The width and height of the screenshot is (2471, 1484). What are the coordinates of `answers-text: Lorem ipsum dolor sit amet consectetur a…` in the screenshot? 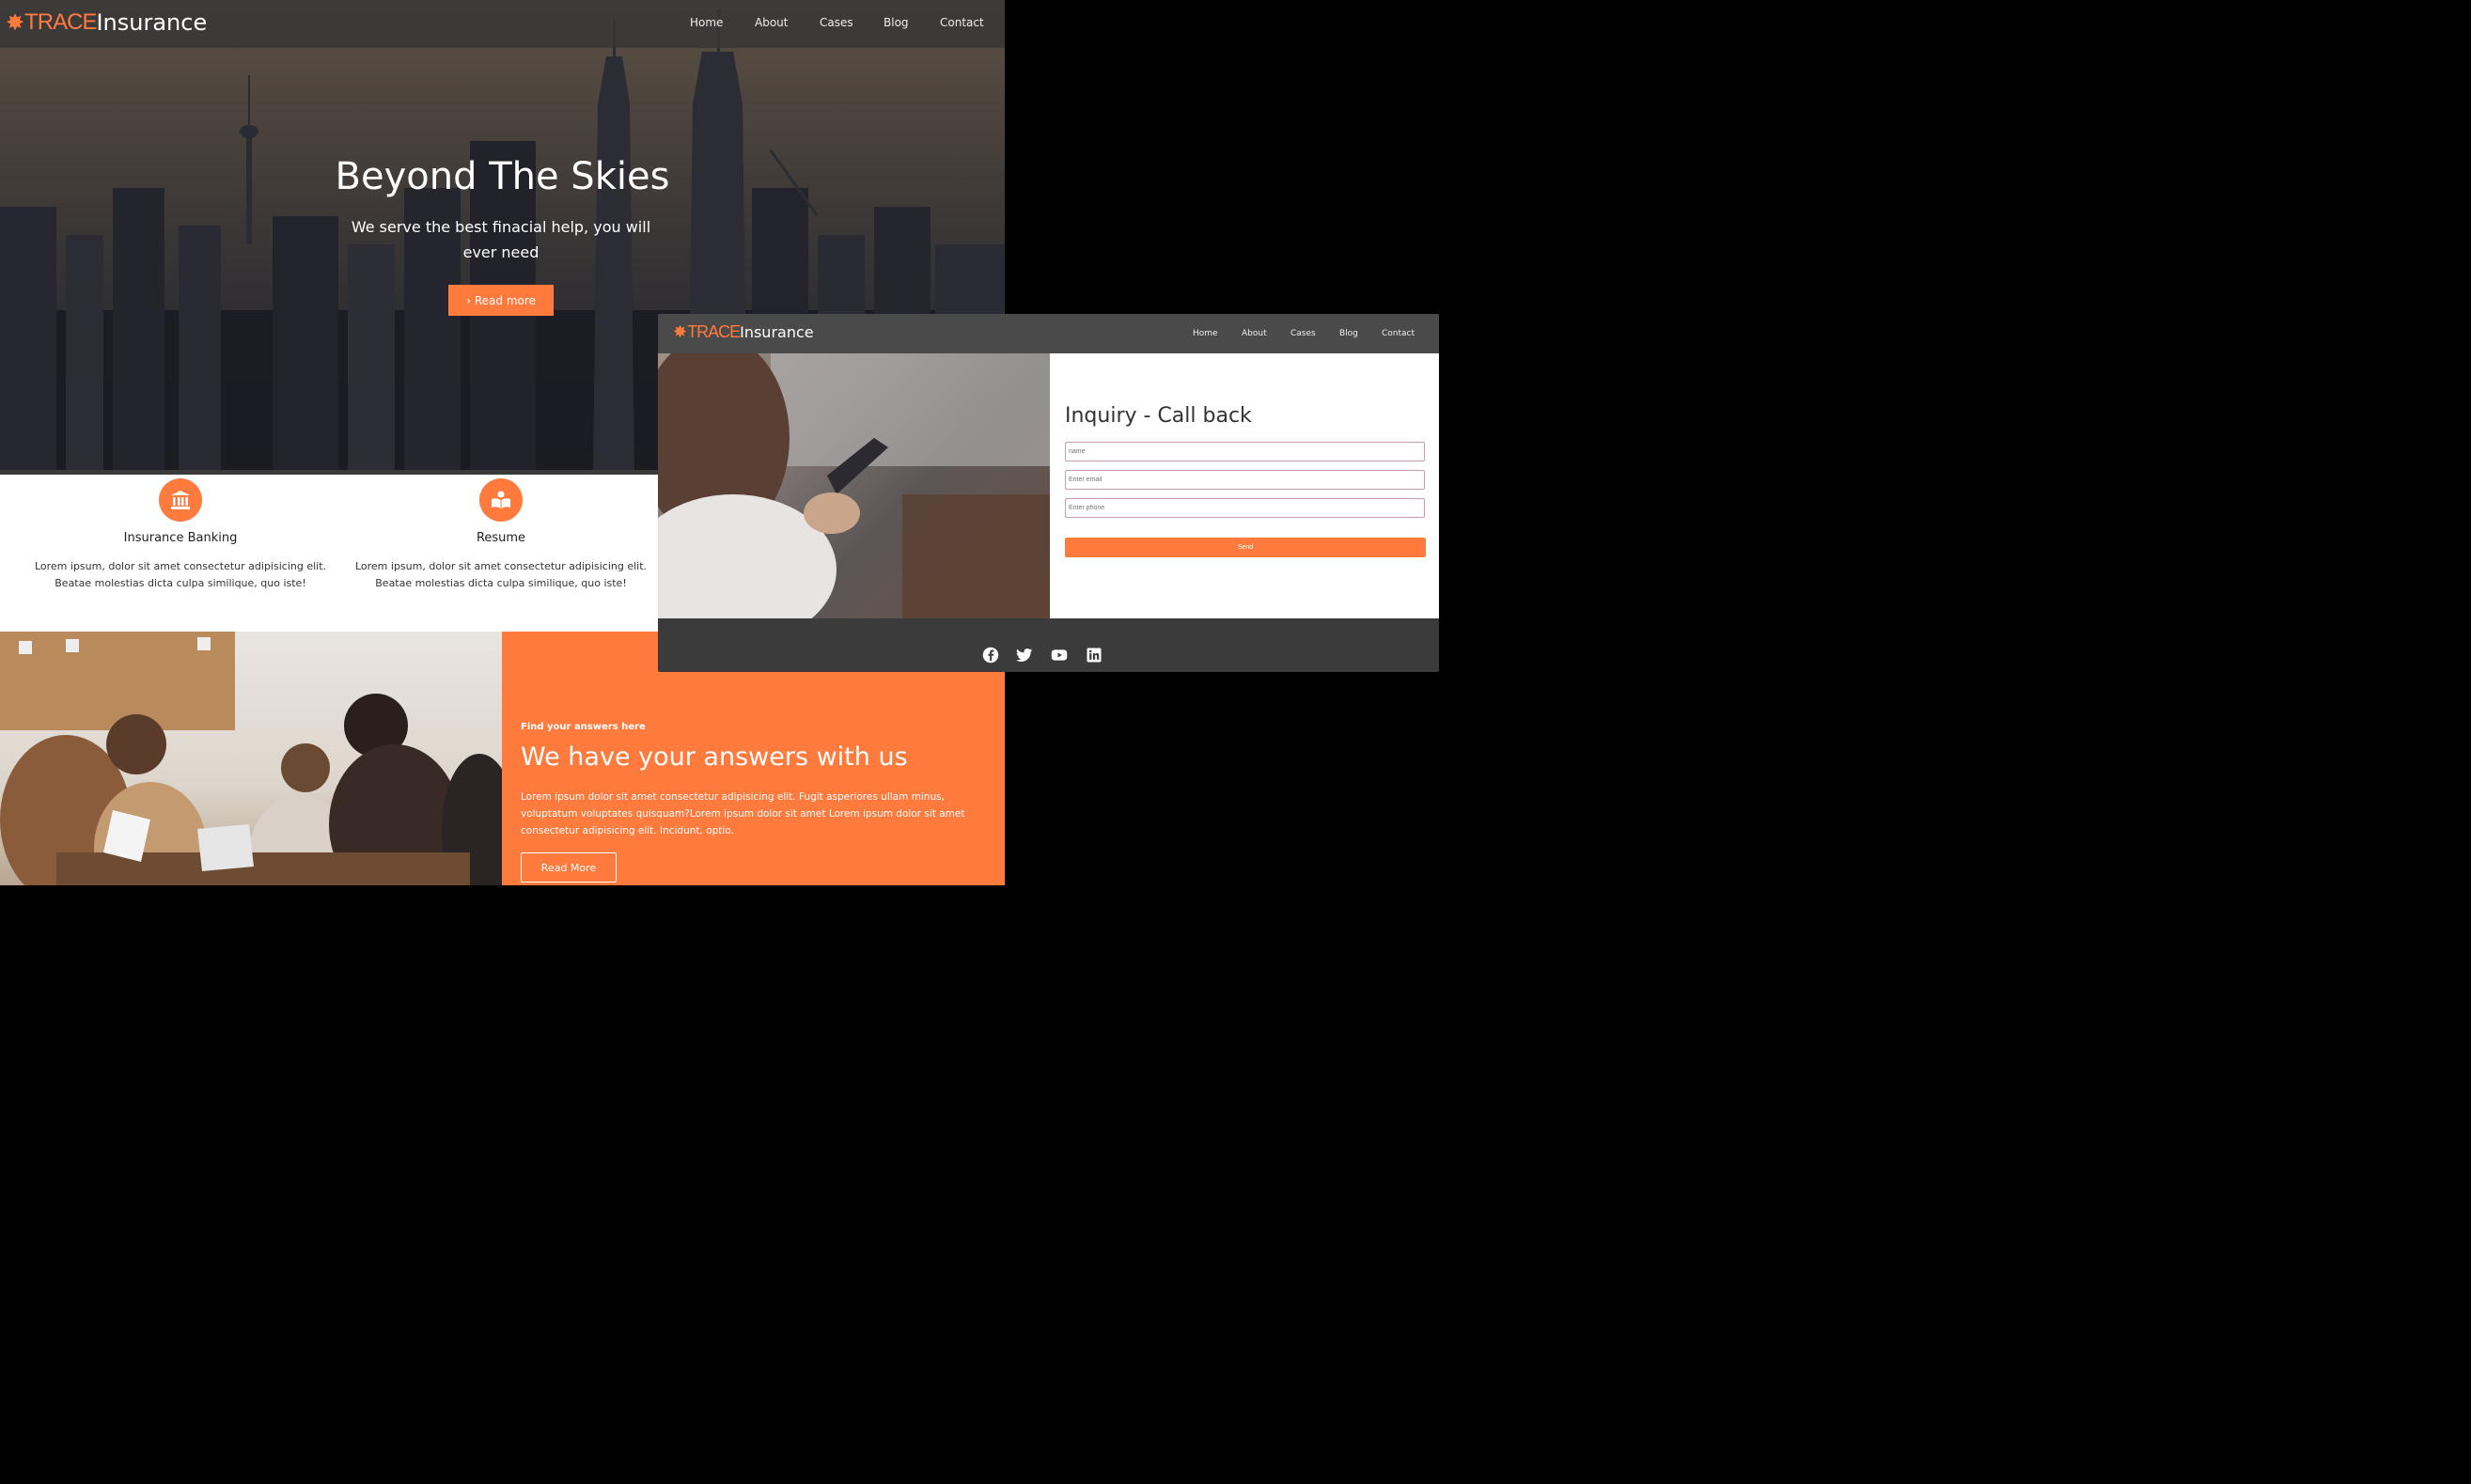 It's located at (743, 813).